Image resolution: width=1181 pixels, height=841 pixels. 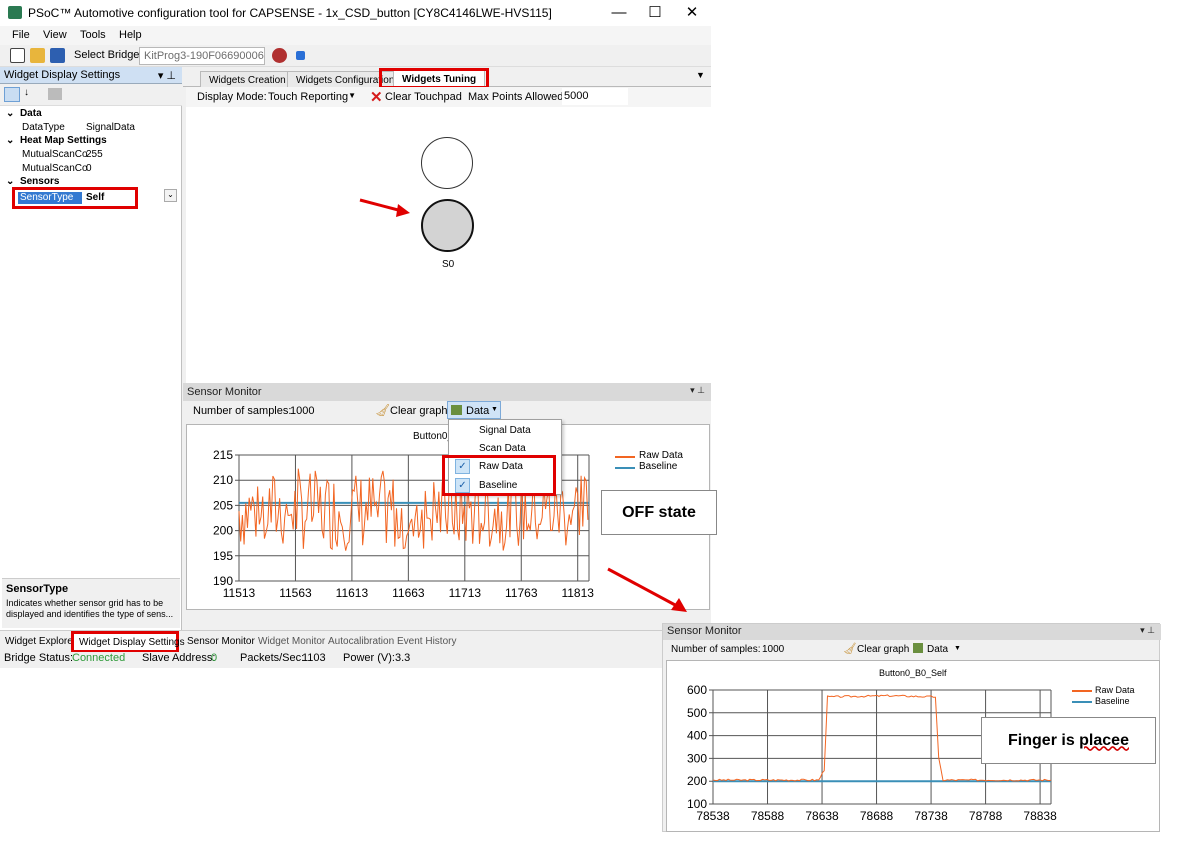 I want to click on x-tick-label: 11713, so click(x=465, y=593).